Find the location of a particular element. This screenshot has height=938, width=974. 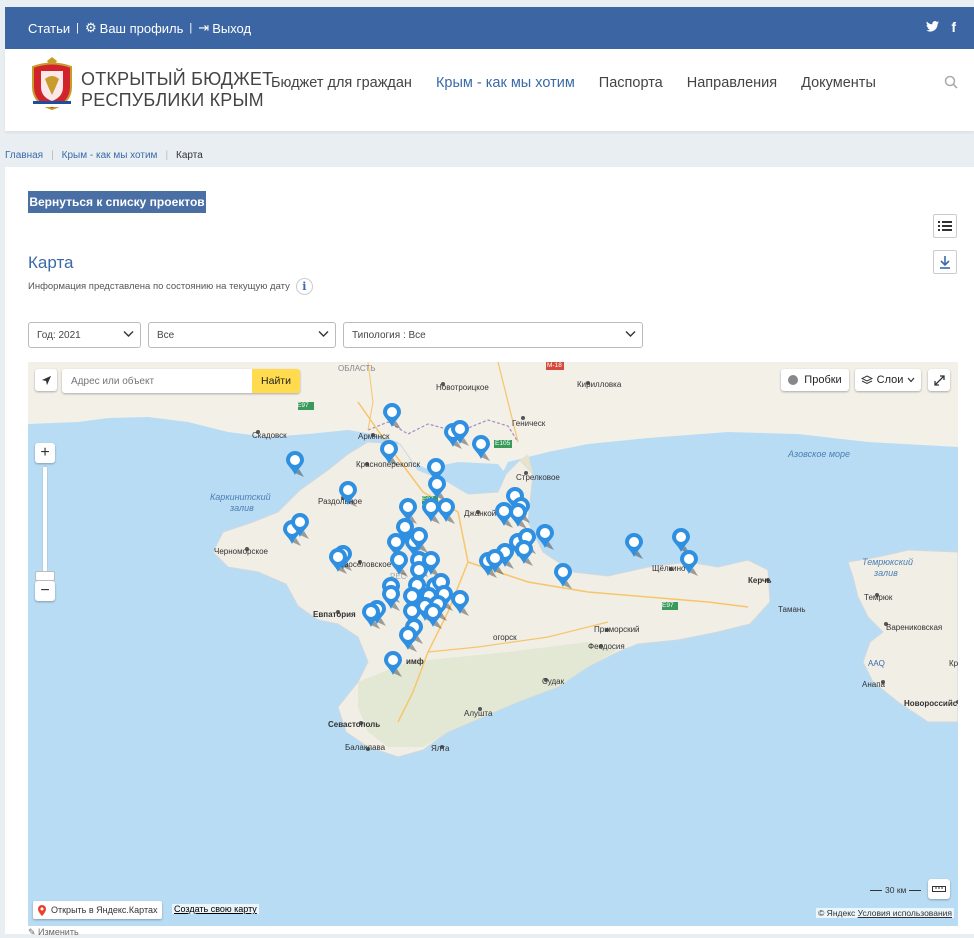

zoom-slider is located at coordinates (45, 524).